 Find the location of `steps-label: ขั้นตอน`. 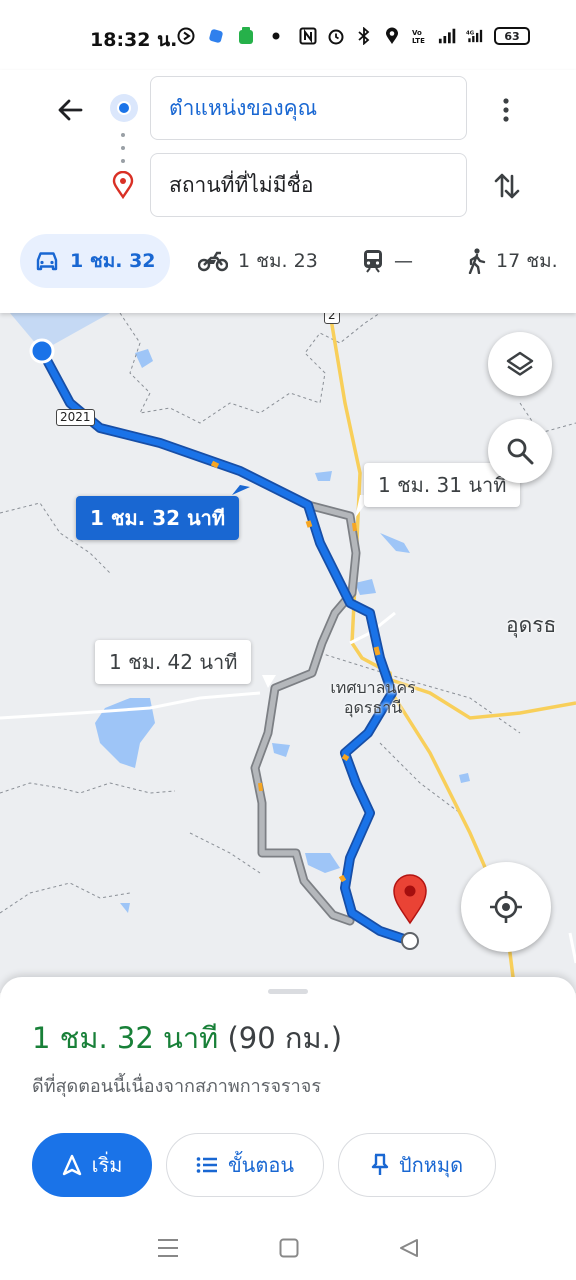

steps-label: ขั้นตอน is located at coordinates (260, 1165).